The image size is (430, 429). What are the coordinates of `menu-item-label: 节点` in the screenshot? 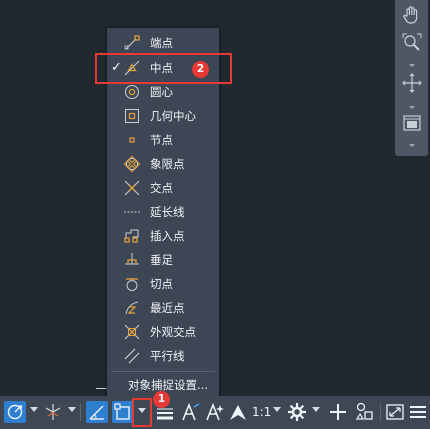 It's located at (161, 140).